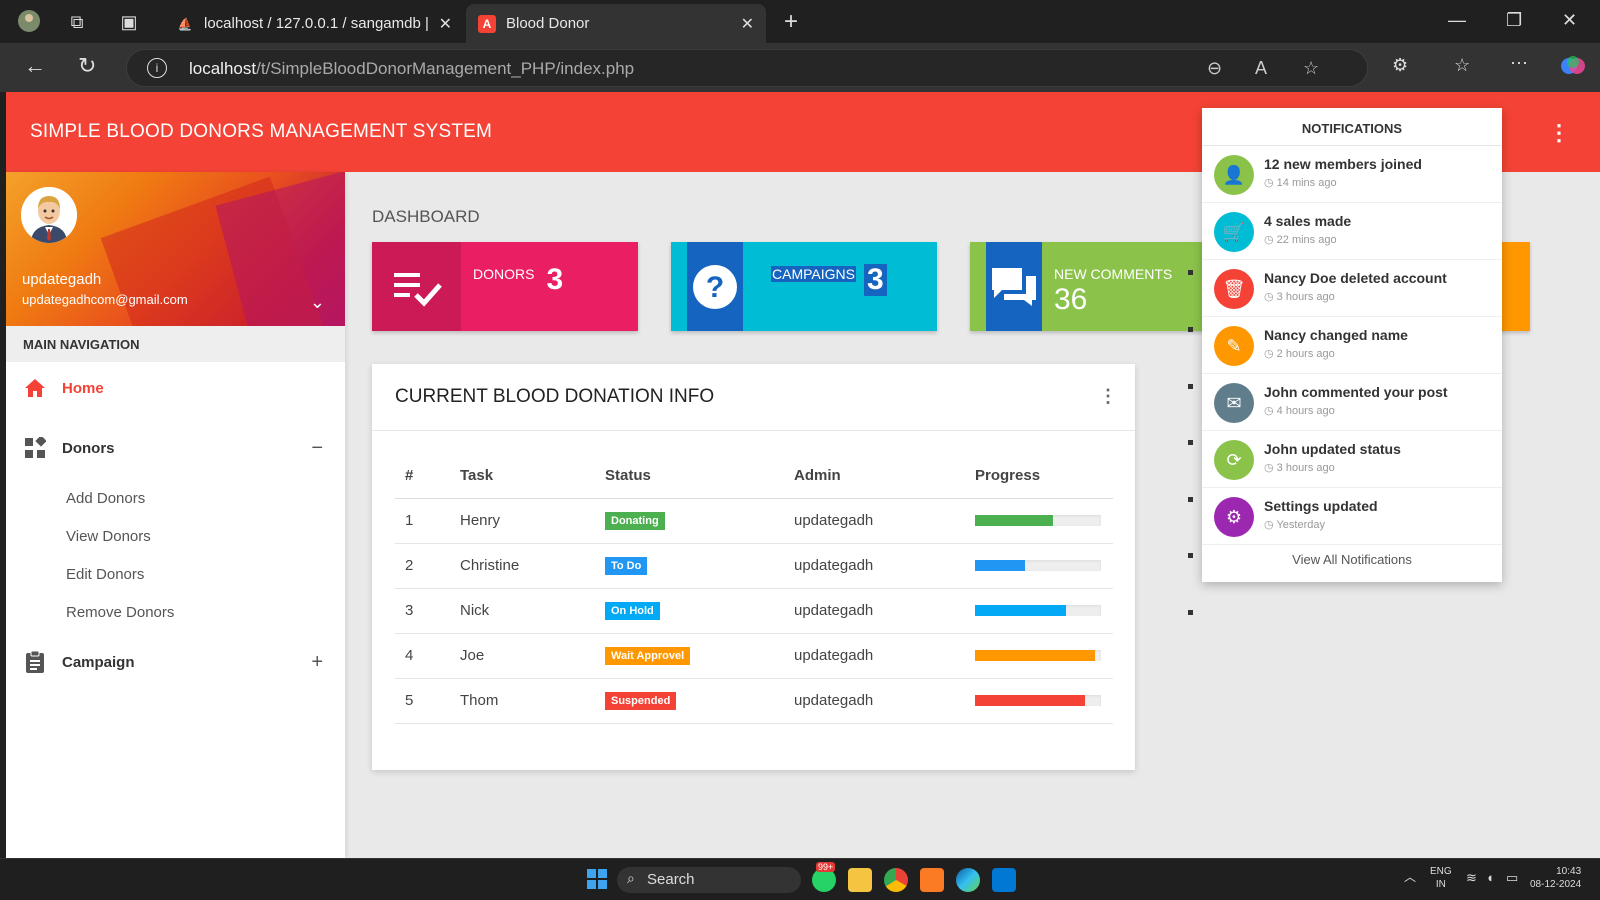 The image size is (1600, 900). What do you see at coordinates (1332, 449) in the screenshot?
I see `notification-title: John updated status` at bounding box center [1332, 449].